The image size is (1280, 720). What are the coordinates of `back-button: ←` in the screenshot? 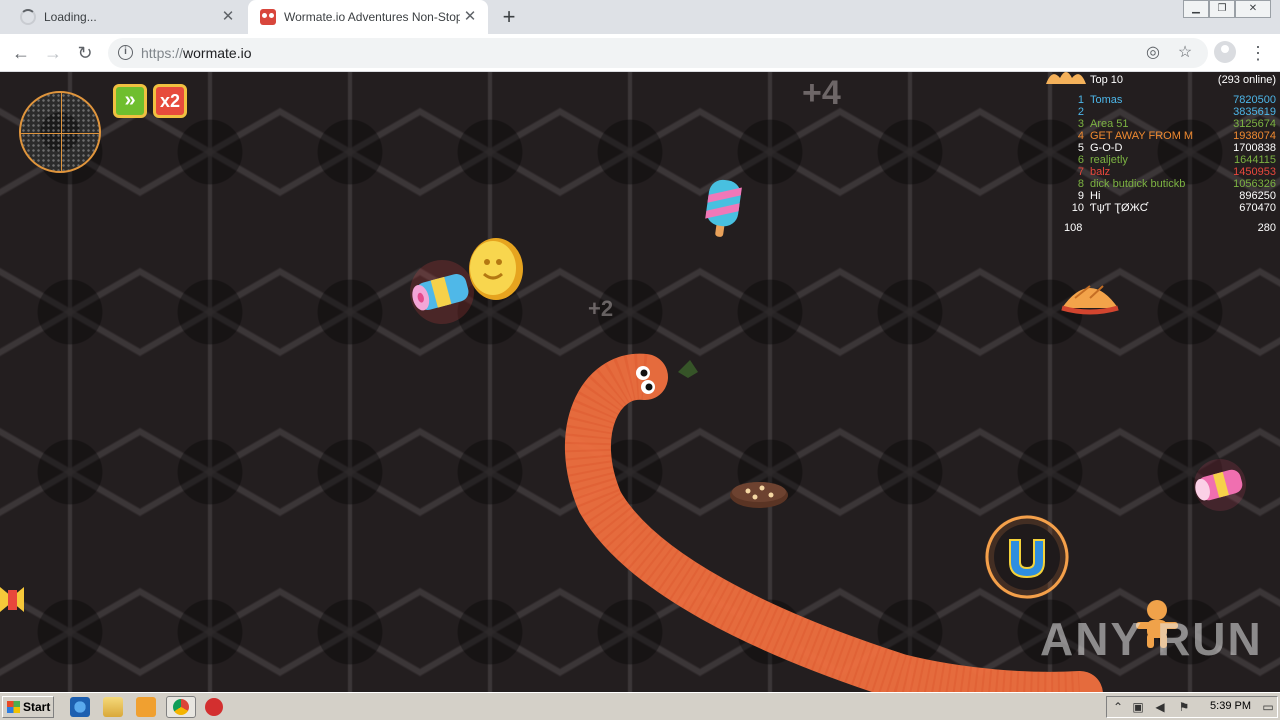 It's located at (21, 53).